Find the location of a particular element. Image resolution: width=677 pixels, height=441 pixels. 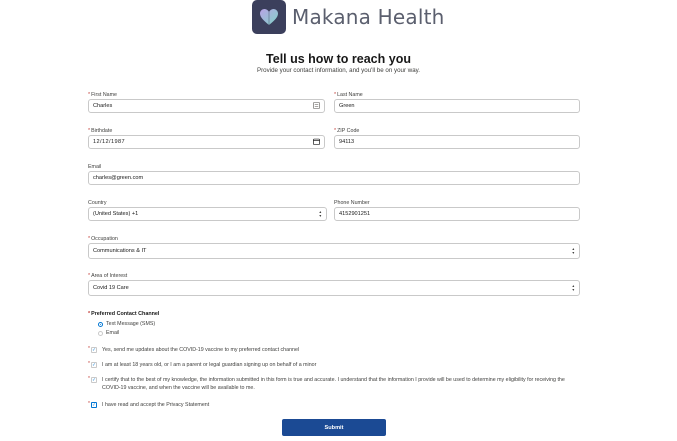

first-name-value: Charles is located at coordinates (103, 106).